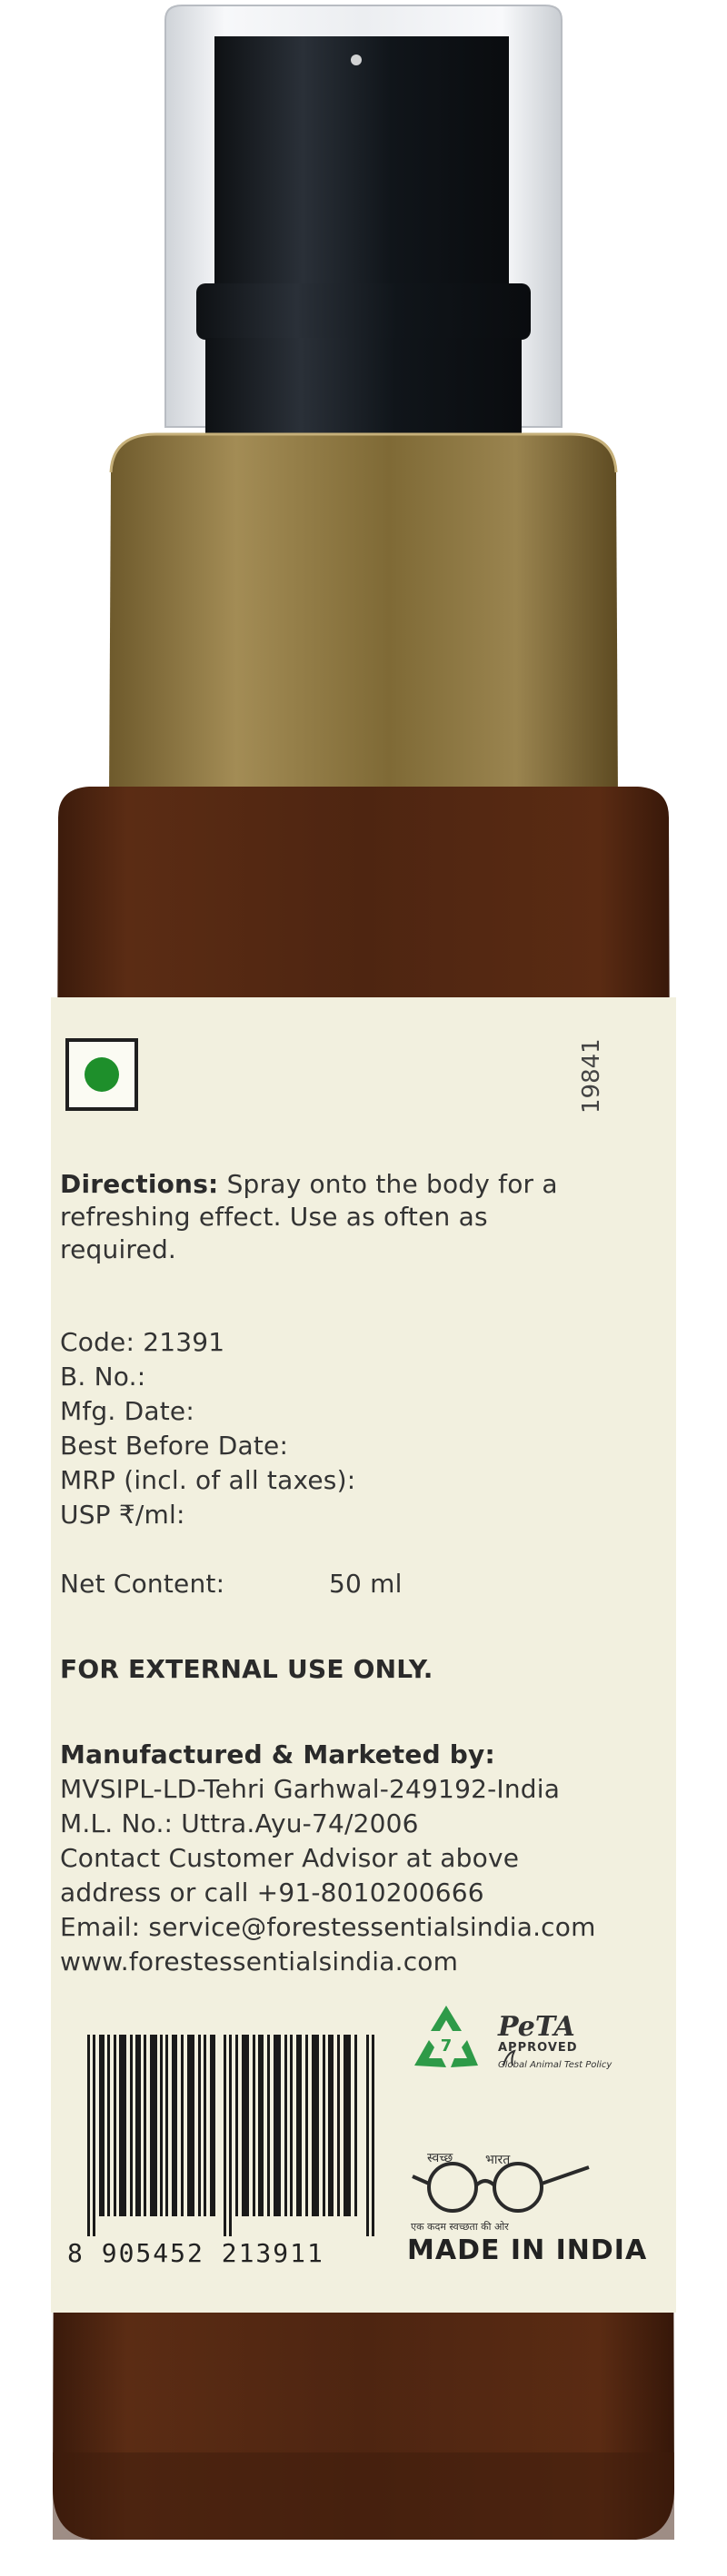  I want to click on net-content-label: Net Content:, so click(142, 1584).